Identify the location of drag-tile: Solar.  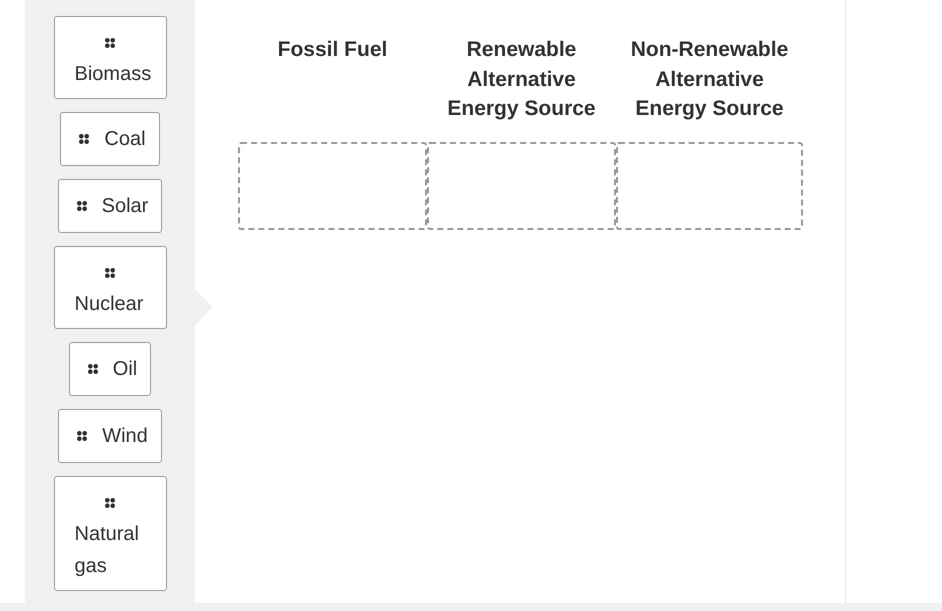
(110, 206).